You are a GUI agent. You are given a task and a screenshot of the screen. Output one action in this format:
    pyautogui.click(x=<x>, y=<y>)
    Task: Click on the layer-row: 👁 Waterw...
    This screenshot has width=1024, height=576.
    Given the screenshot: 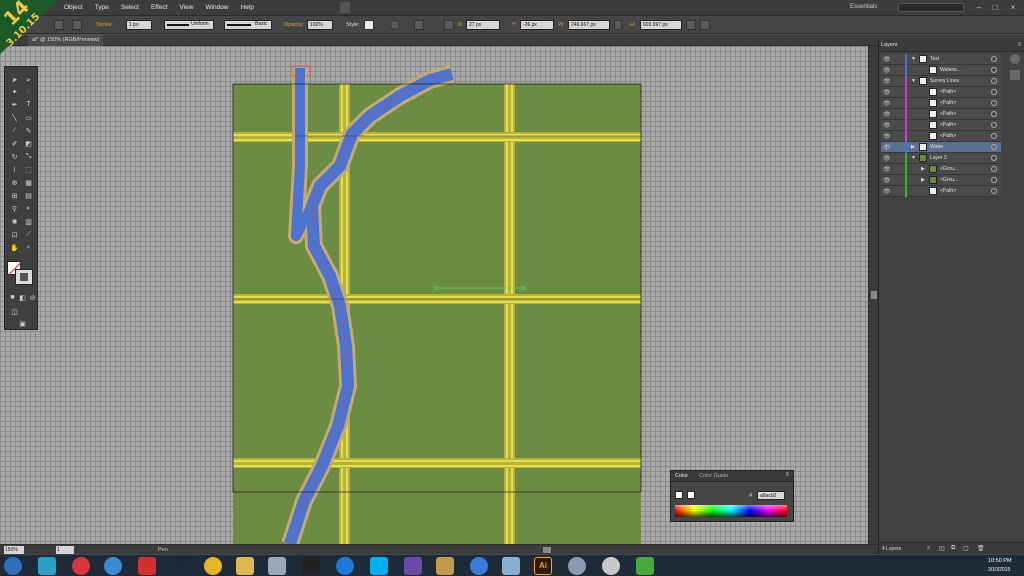 What is the action you would take?
    pyautogui.click(x=941, y=70)
    